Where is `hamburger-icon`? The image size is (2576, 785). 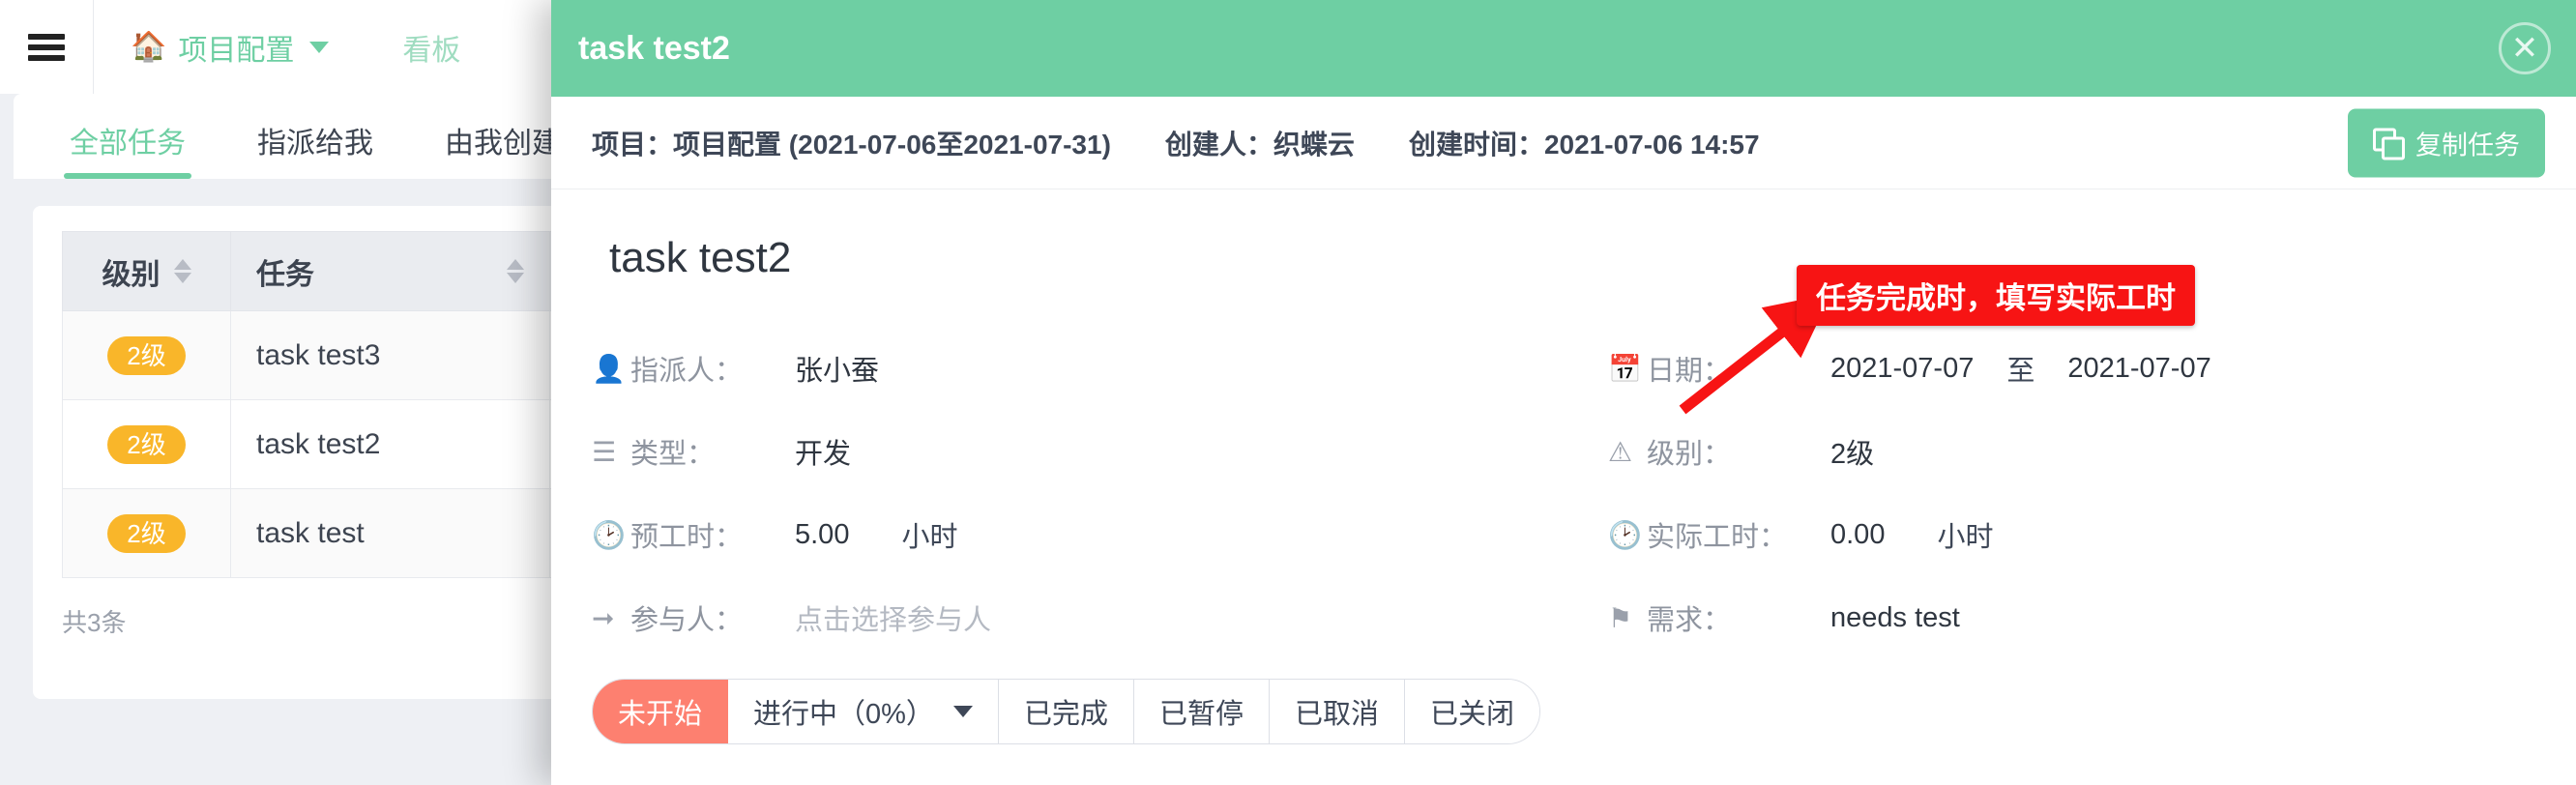 hamburger-icon is located at coordinates (46, 47).